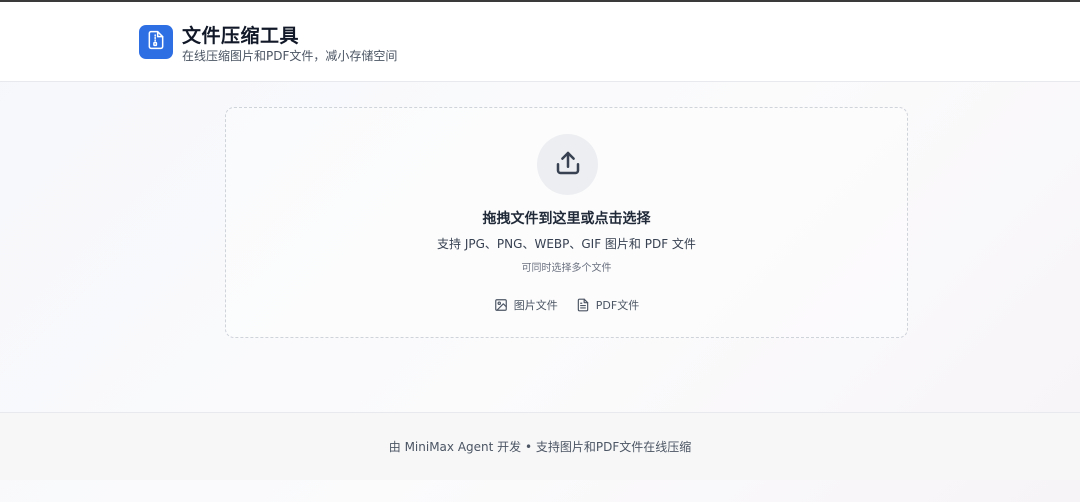 This screenshot has height=502, width=1080. I want to click on file-type-label: 图片文件, so click(535, 305).